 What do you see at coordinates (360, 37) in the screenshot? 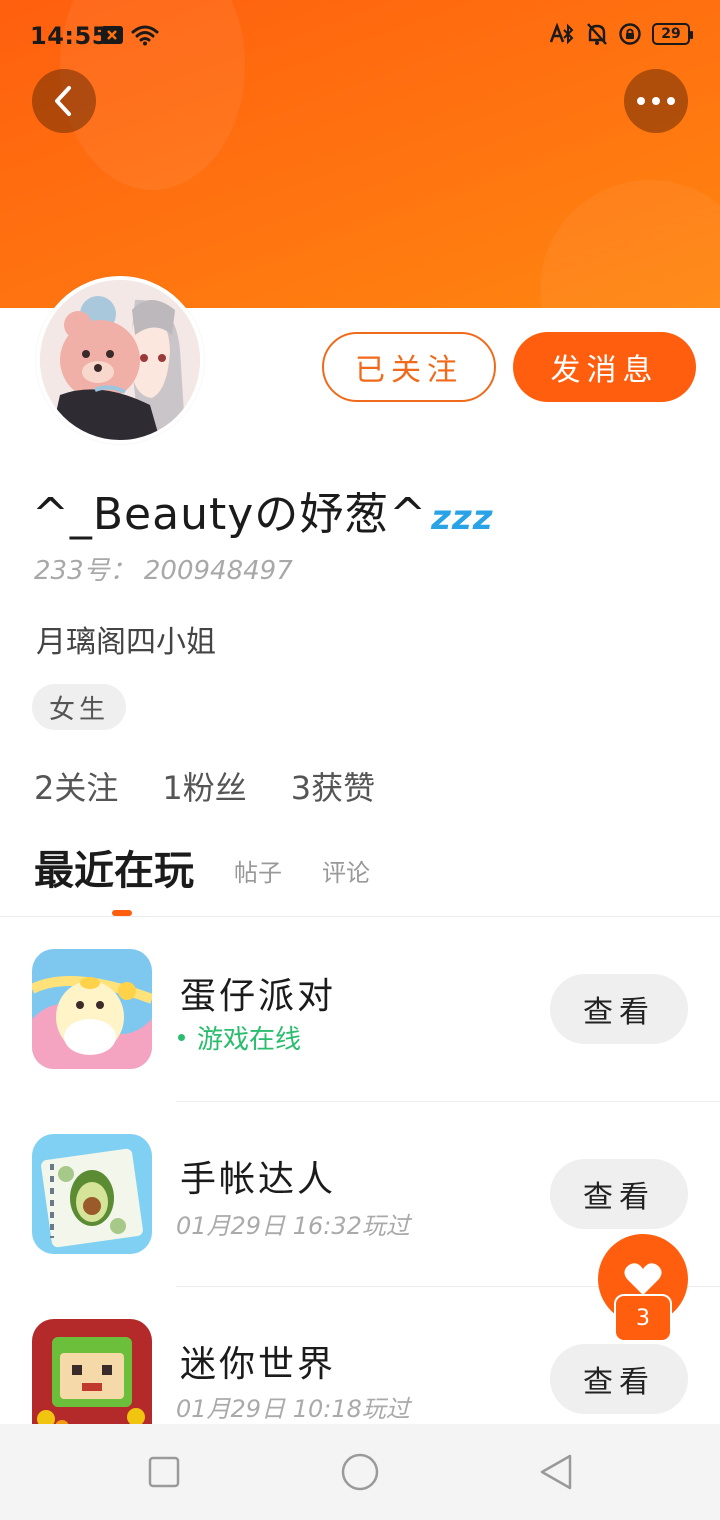
I see `status-bar: 14:55 29` at bounding box center [360, 37].